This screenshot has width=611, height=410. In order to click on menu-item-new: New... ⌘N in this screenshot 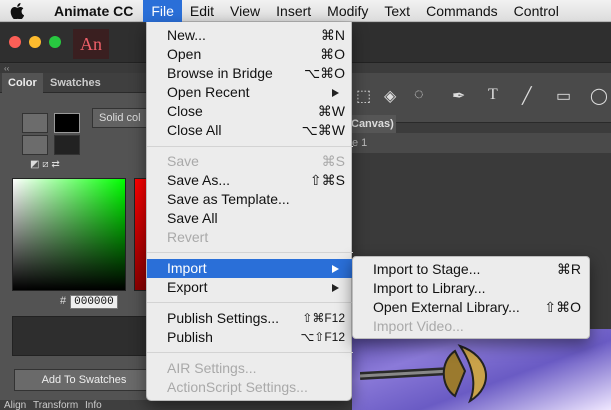, I will do `click(250, 35)`.